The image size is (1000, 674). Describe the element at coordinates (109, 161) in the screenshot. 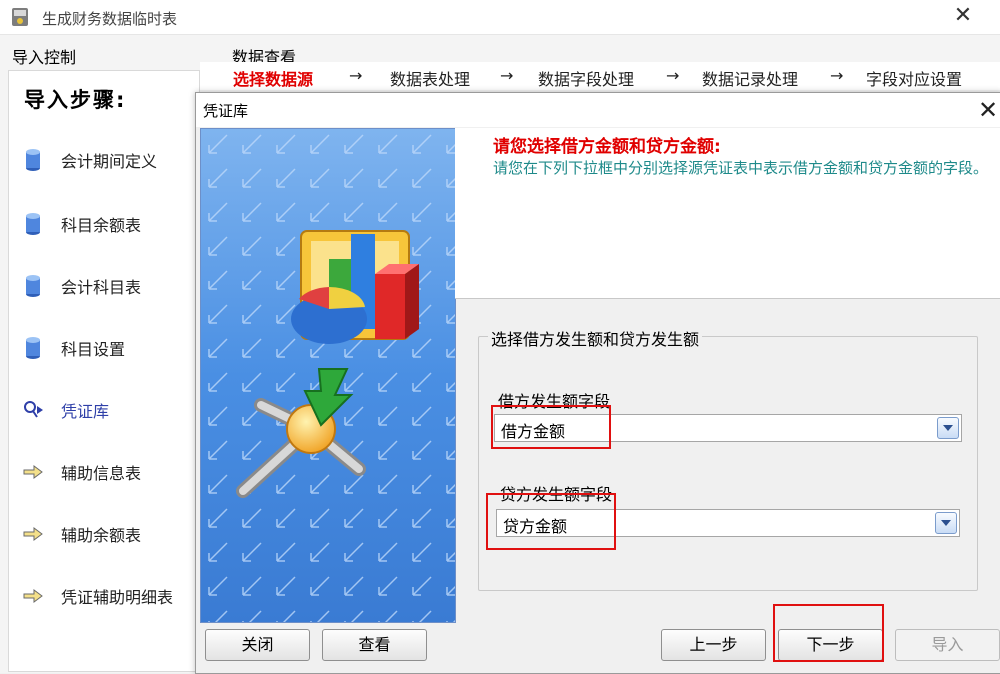

I see `step-label: 会计期间定义` at that location.